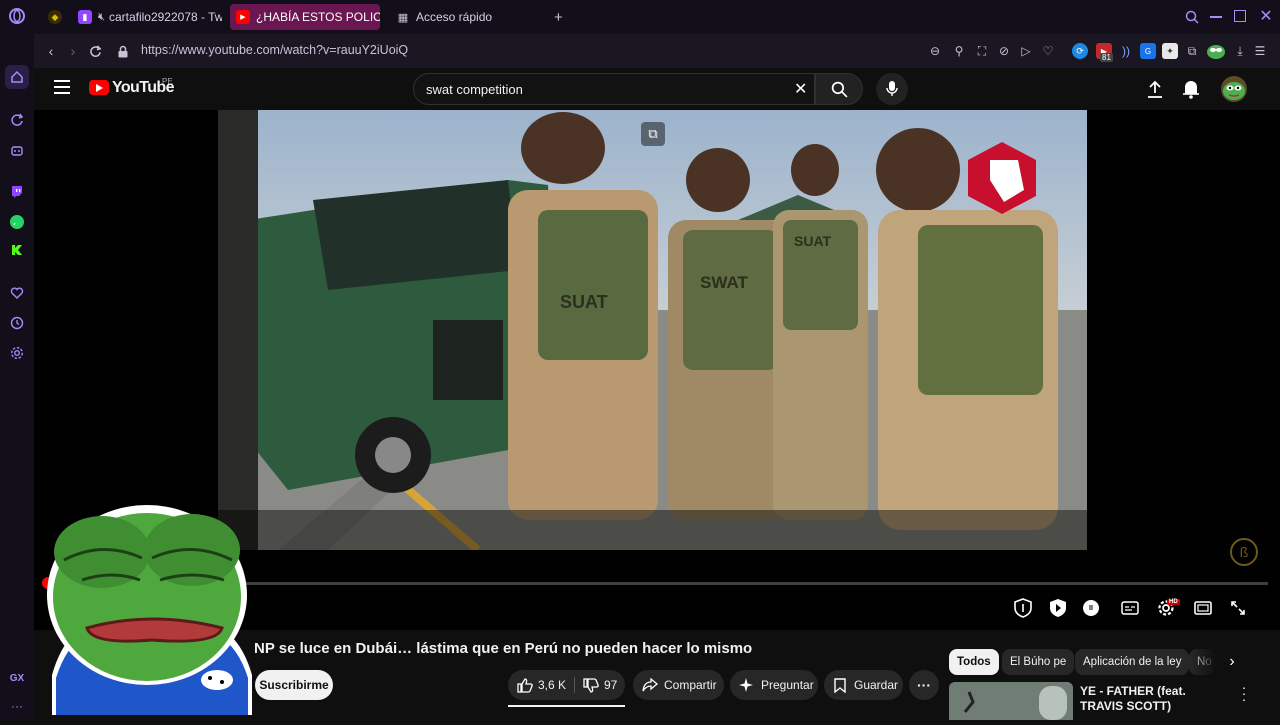 The image size is (1280, 725). Describe the element at coordinates (1192, 17) in the screenshot. I see `search-tabs-icon` at that location.